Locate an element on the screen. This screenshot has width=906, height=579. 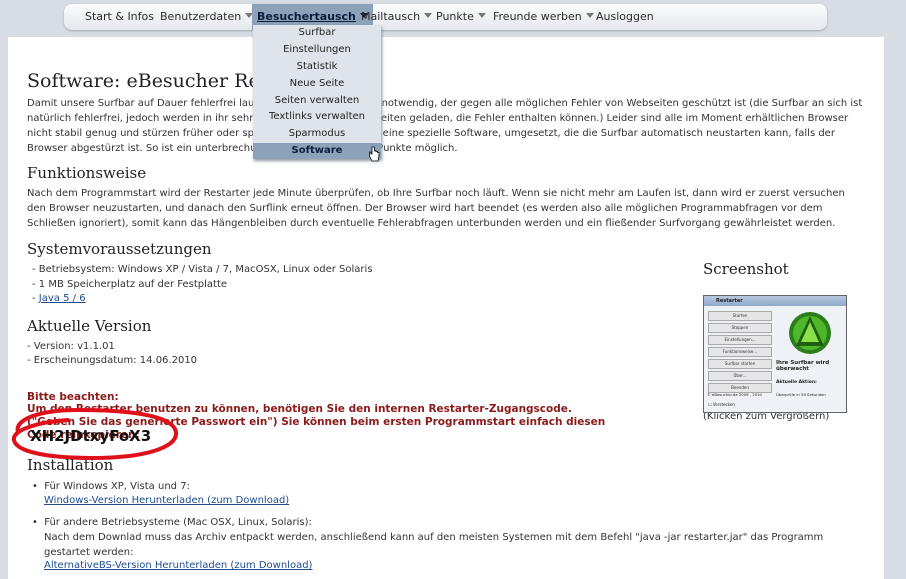
nav-besuchertausch-label: Besuchertausch is located at coordinates (306, 16).